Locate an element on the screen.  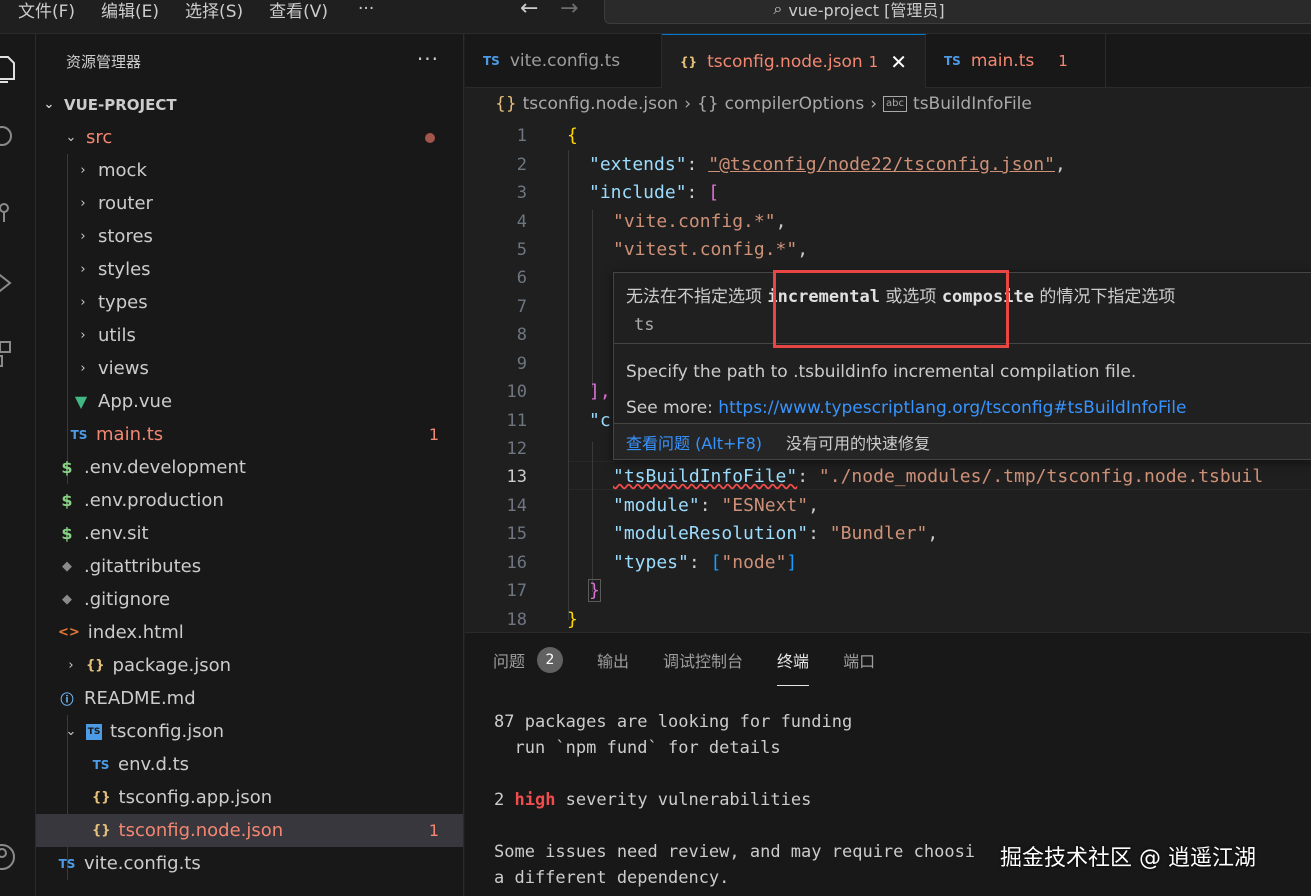
tree-item-router: › router is located at coordinates (249, 203).